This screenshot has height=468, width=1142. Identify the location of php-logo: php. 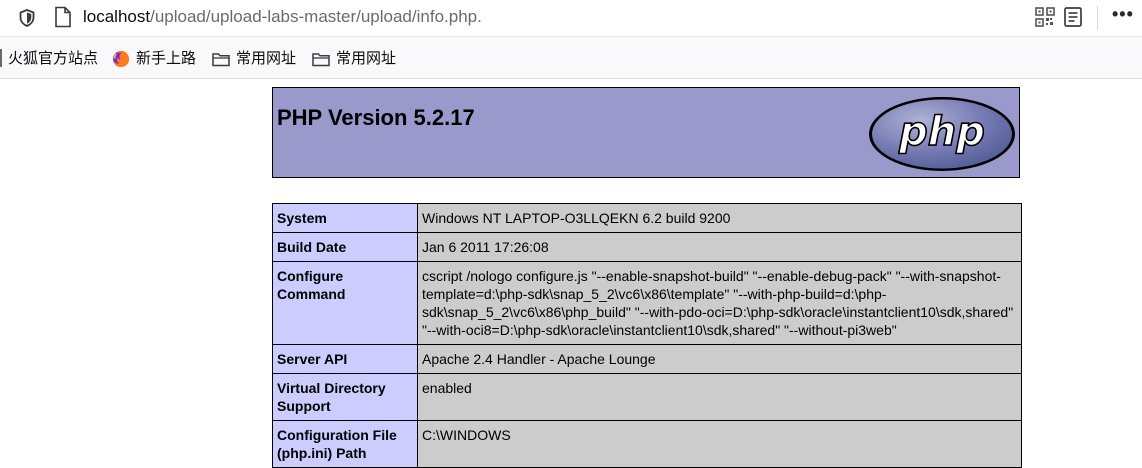
(942, 134).